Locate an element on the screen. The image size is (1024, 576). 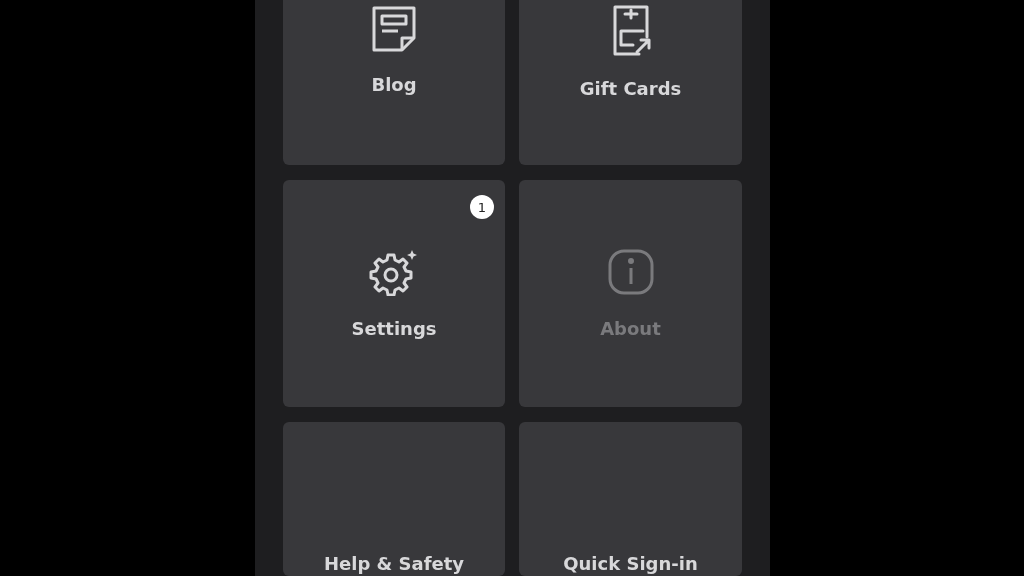
menu-tile: Quick Sign-in is located at coordinates (630, 499).